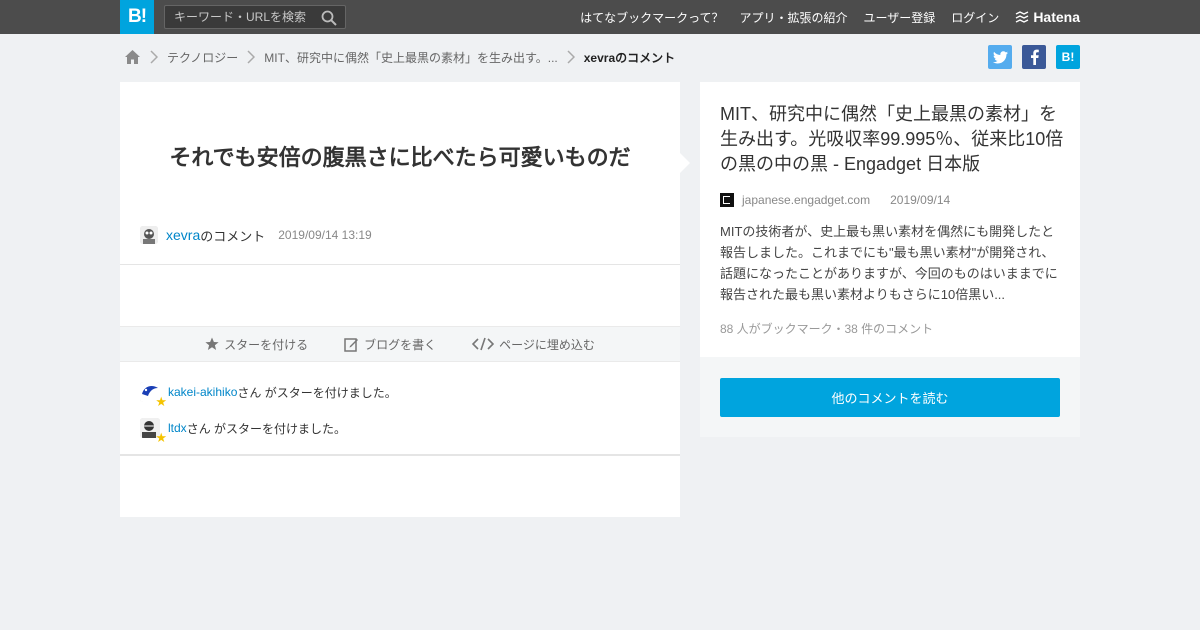 The image size is (1200, 630). I want to click on facebook-icon, so click(1034, 57).